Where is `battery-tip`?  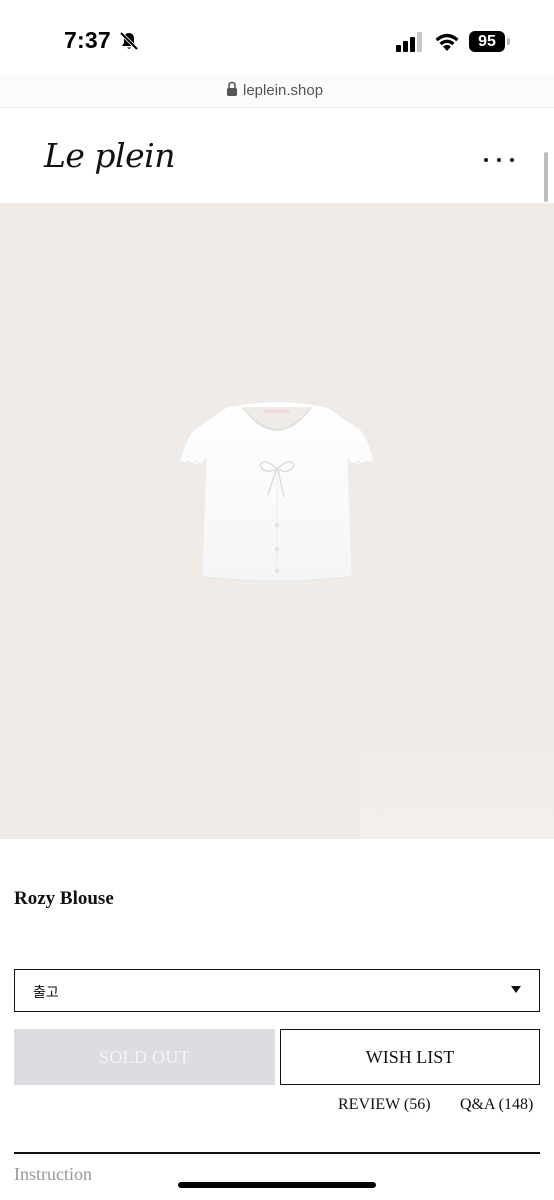 battery-tip is located at coordinates (508, 41).